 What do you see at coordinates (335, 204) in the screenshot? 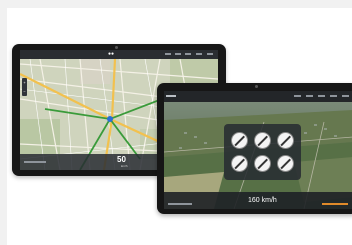
I see `progress-indicator` at bounding box center [335, 204].